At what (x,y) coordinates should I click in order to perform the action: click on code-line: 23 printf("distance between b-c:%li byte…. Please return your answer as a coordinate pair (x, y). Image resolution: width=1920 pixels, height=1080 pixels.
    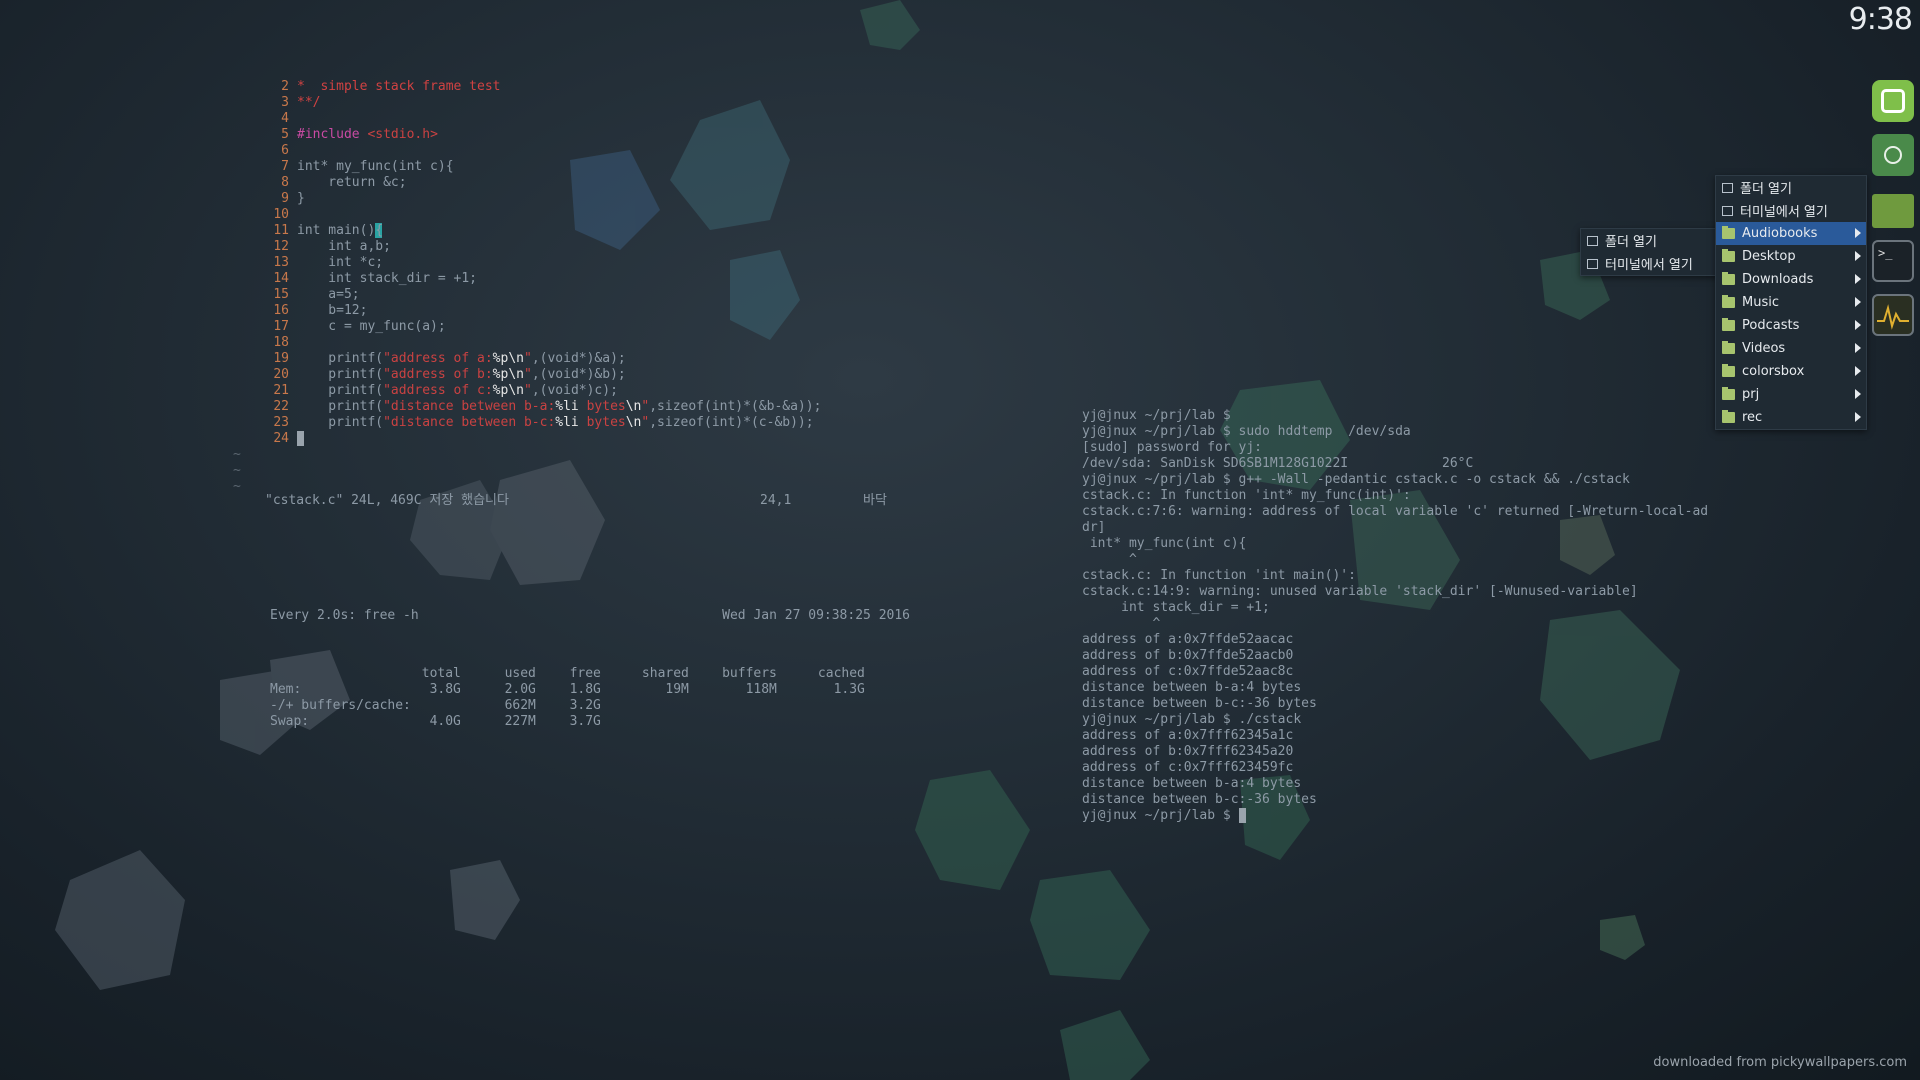
    Looking at the image, I should click on (543, 423).